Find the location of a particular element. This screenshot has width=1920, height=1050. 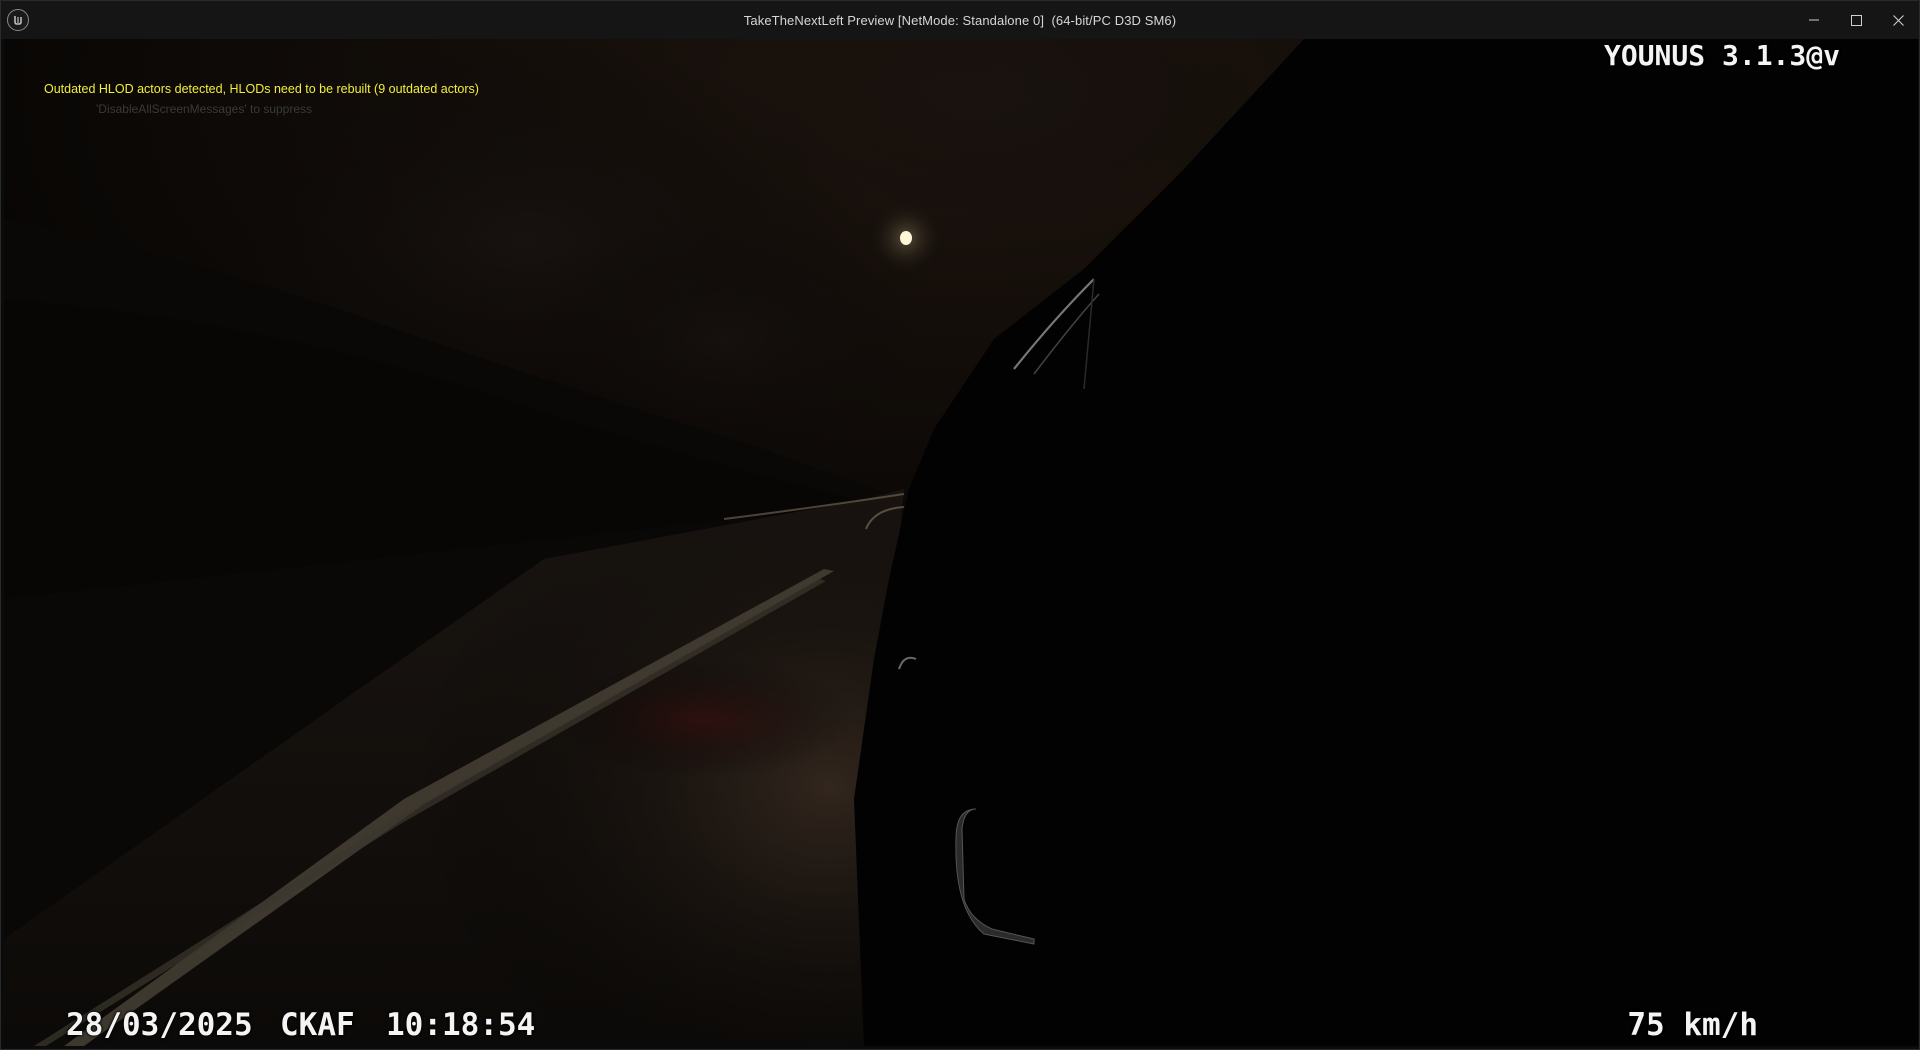

close-button is located at coordinates (1898, 20).